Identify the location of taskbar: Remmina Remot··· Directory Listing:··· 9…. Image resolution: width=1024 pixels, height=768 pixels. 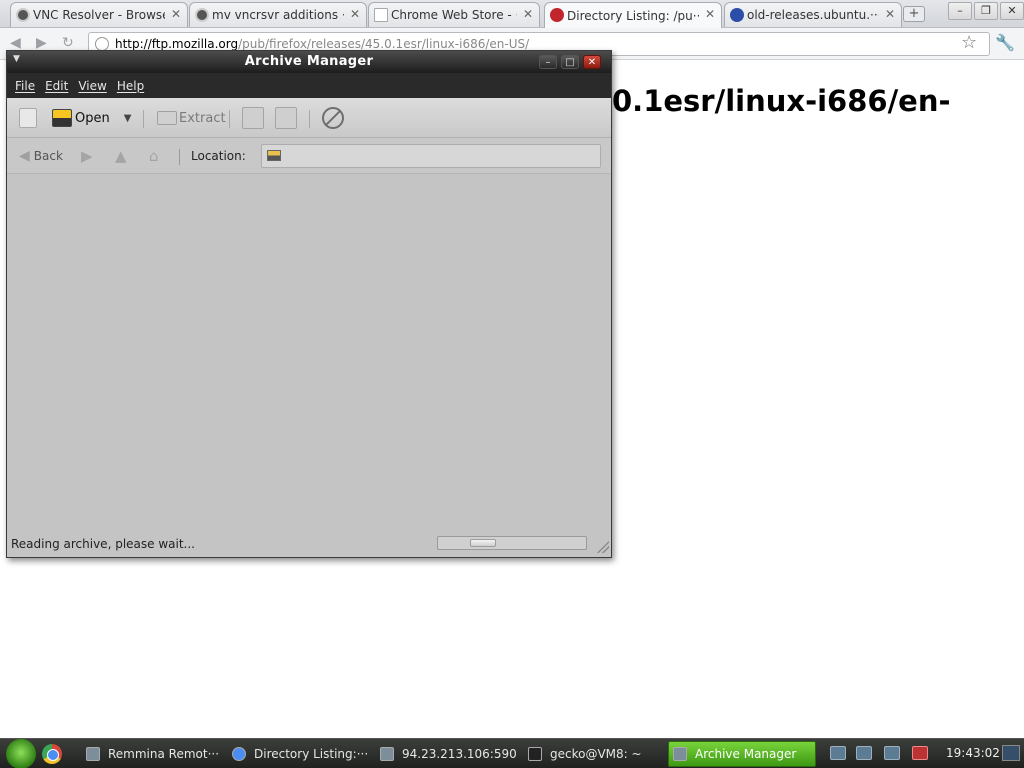
(512, 753).